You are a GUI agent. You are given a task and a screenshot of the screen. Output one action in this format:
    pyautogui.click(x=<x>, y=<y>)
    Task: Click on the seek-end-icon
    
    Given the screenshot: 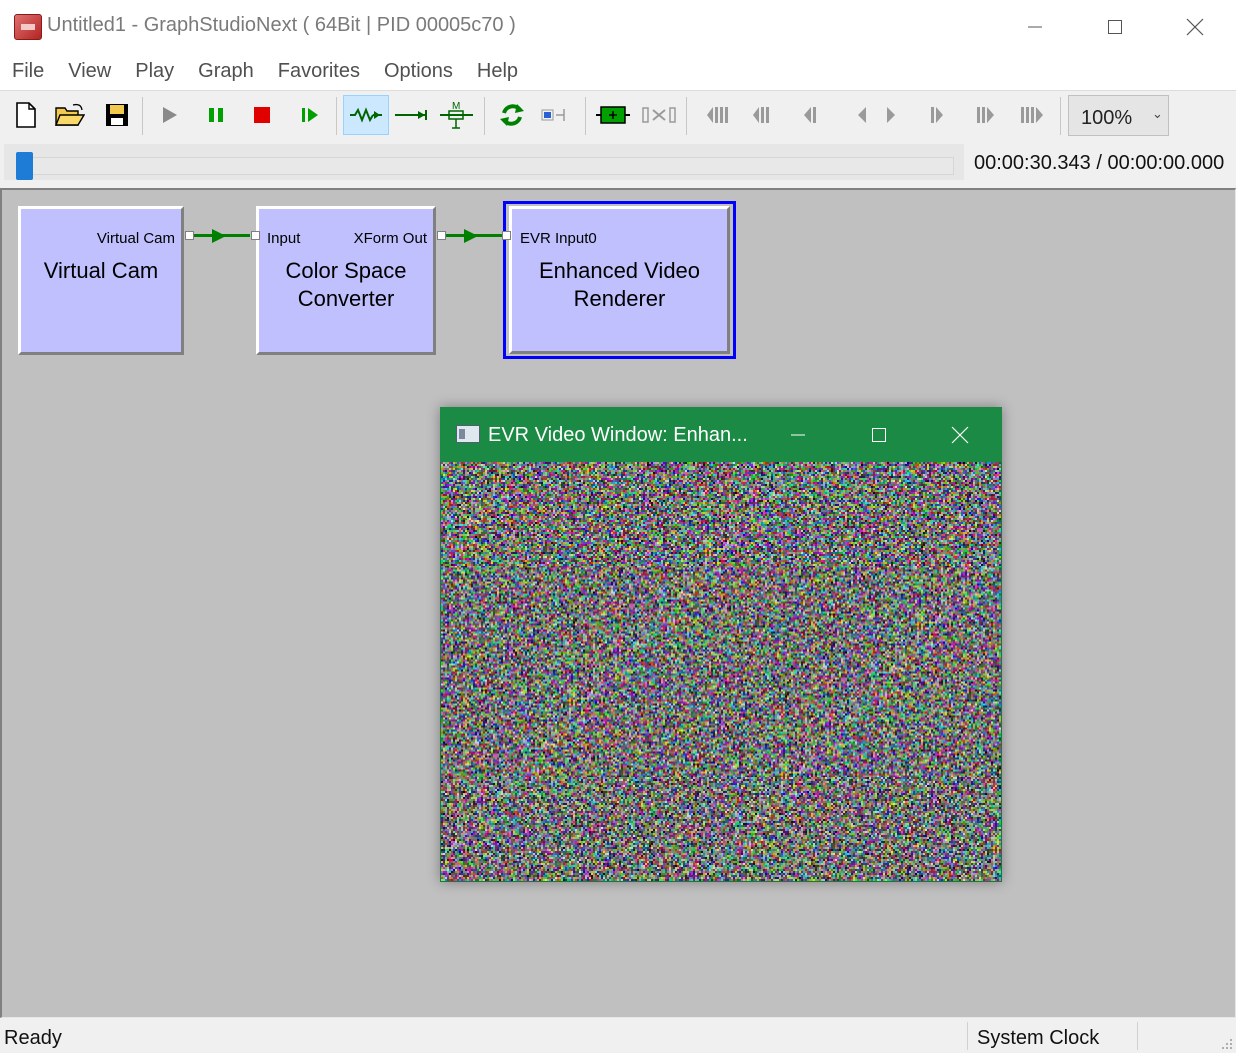 What is the action you would take?
    pyautogui.click(x=1032, y=115)
    